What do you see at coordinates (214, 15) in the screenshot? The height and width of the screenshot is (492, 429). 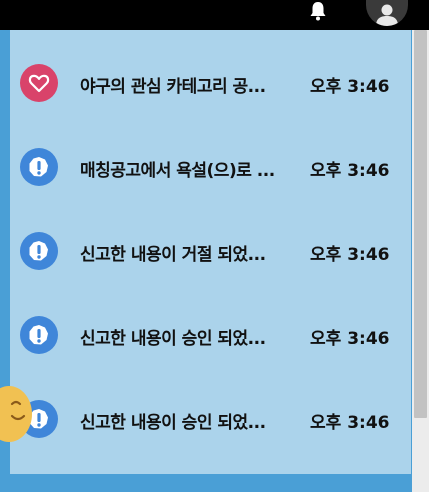 I see `top-bar` at bounding box center [214, 15].